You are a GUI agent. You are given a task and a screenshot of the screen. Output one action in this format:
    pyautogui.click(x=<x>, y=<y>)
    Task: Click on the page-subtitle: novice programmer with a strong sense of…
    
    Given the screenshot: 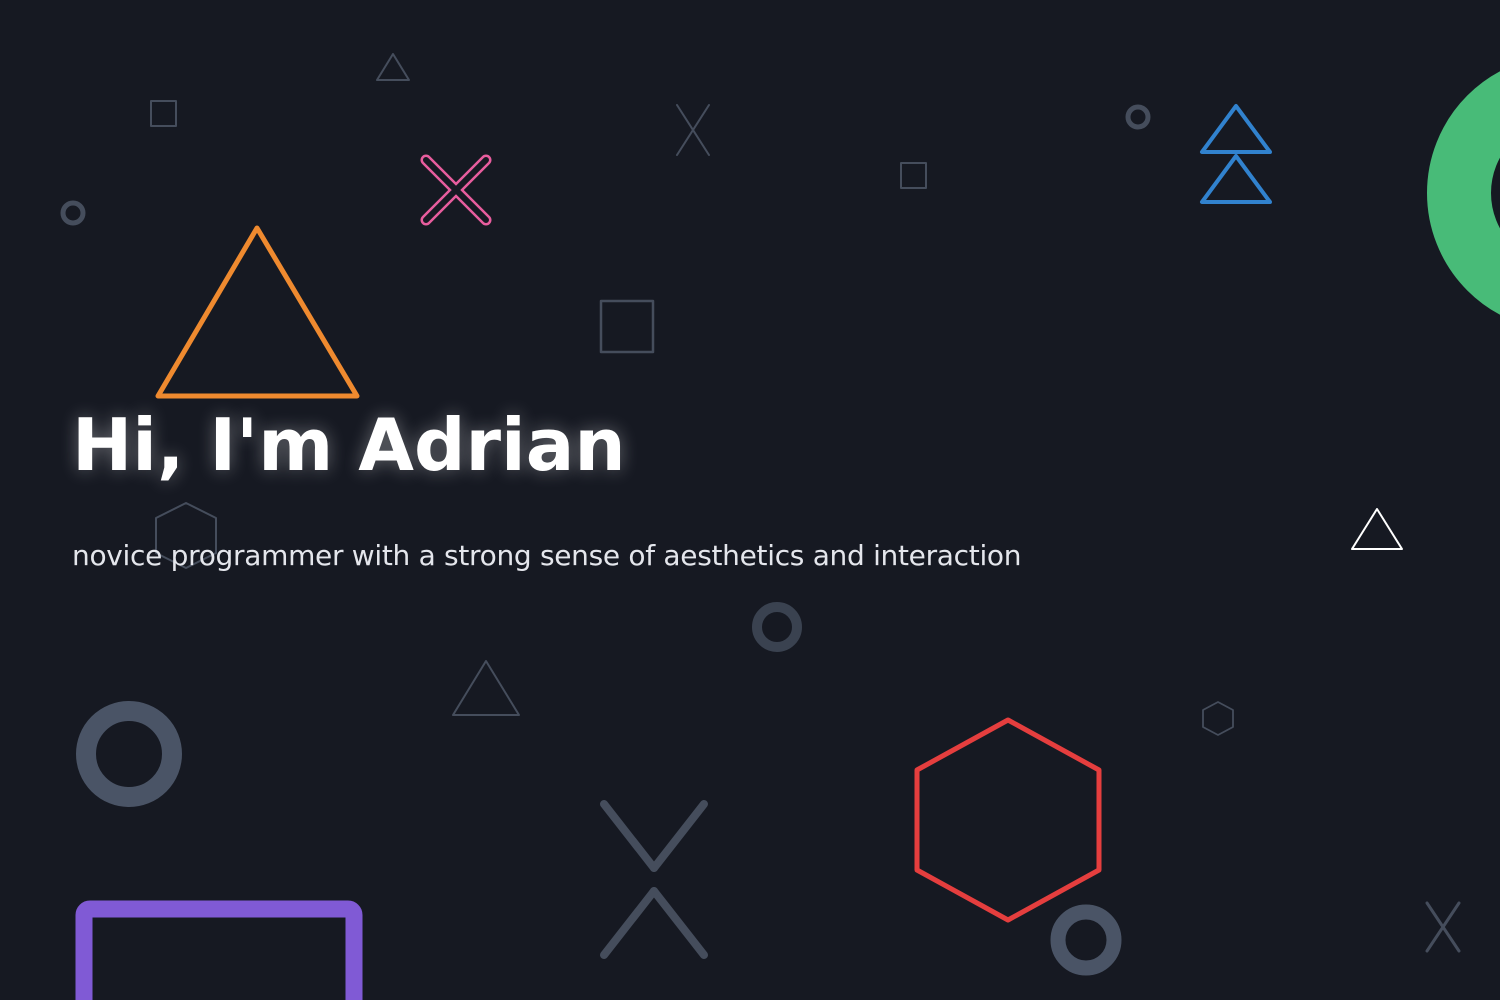 What is the action you would take?
    pyautogui.click(x=547, y=555)
    